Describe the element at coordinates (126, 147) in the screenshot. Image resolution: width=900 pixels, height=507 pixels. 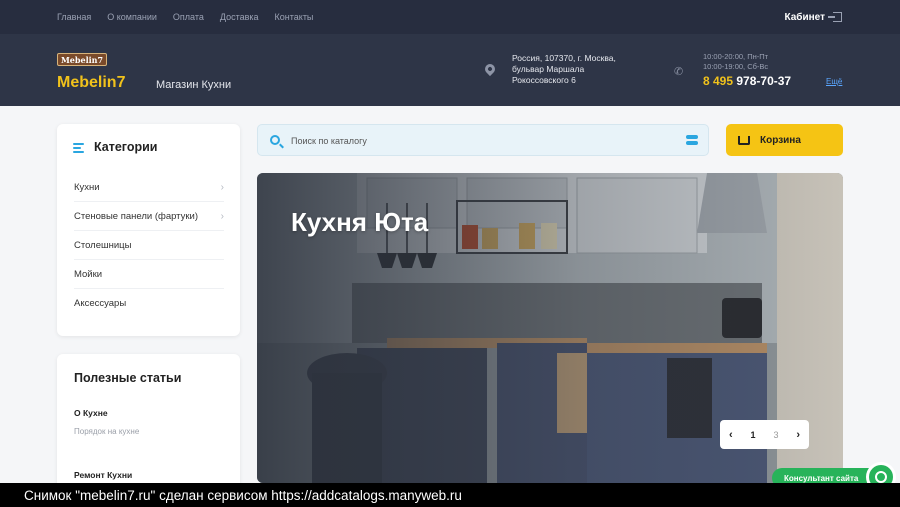
I see `categories-title: Категории` at that location.